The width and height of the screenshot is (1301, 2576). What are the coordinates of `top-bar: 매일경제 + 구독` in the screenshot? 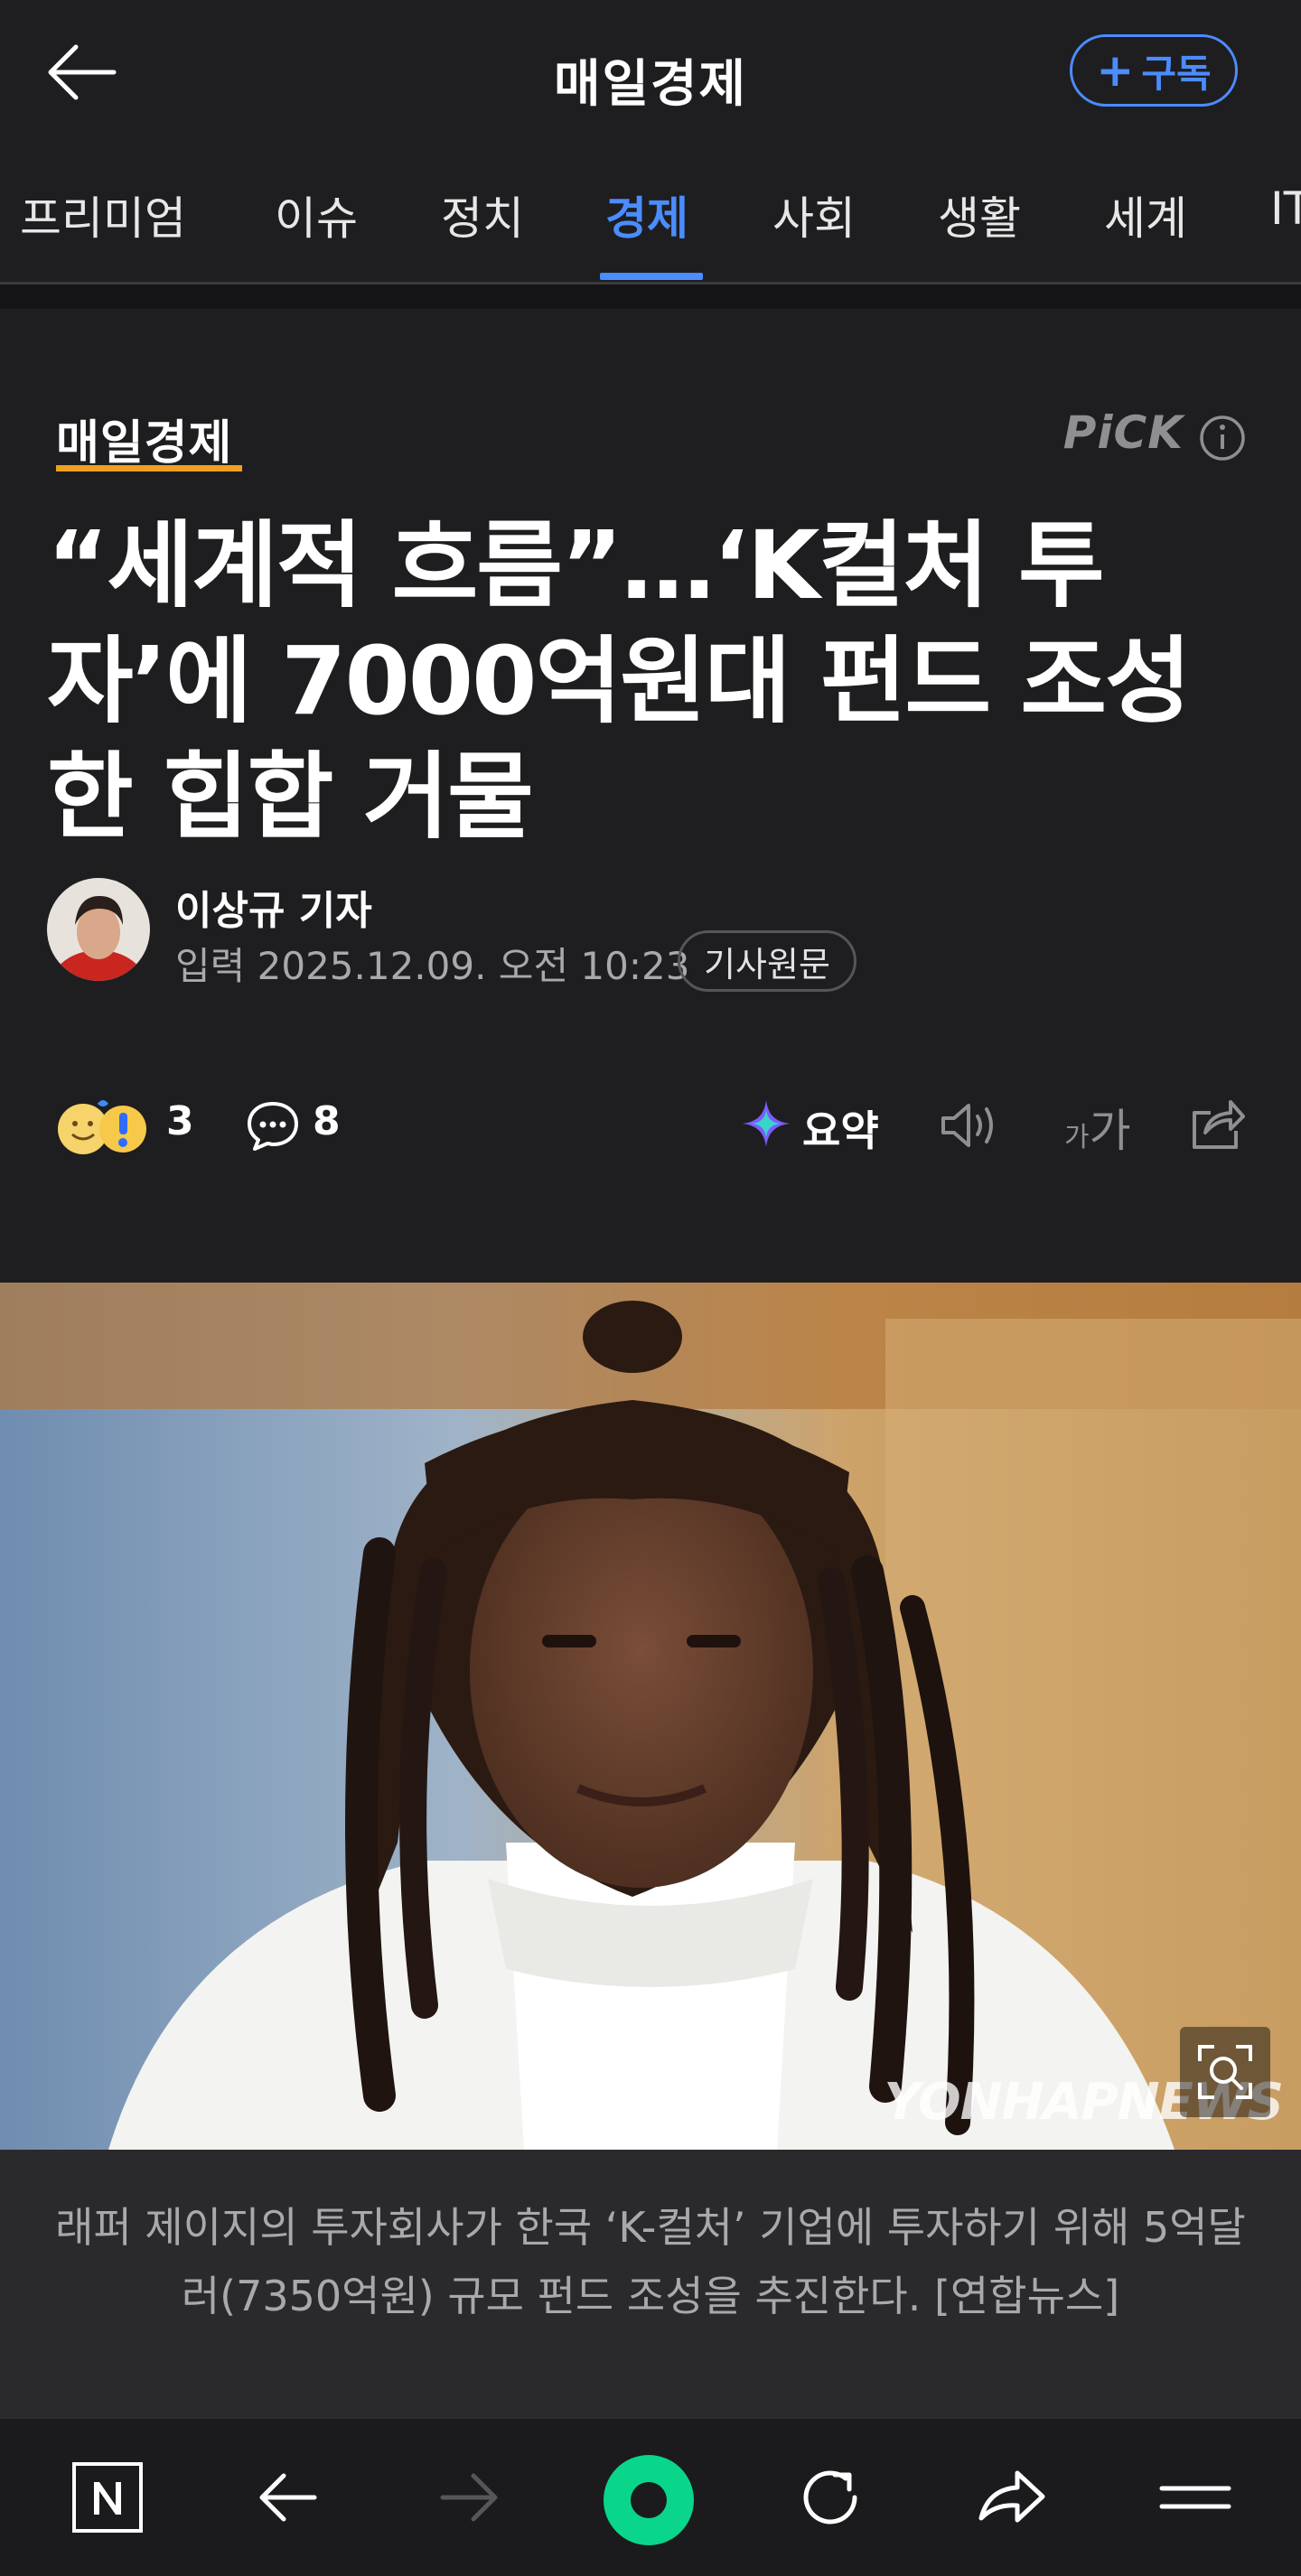 It's located at (650, 74).